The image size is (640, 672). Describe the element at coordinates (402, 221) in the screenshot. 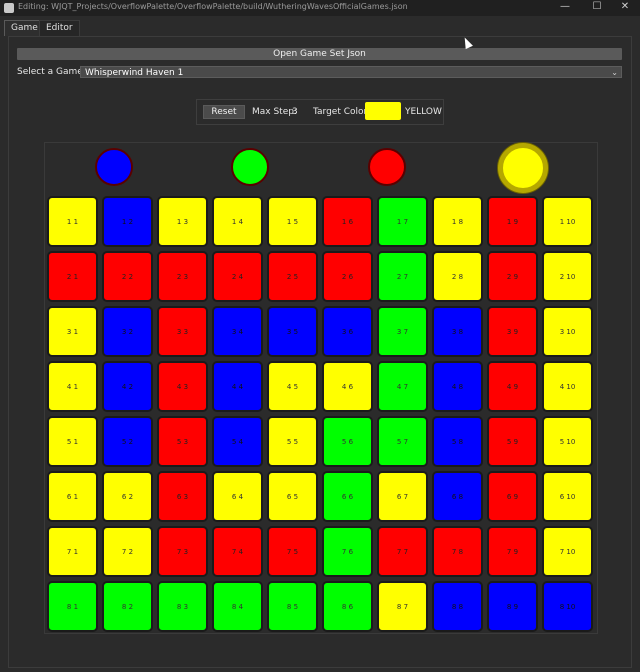

I see `grid-cell: 1 7` at that location.